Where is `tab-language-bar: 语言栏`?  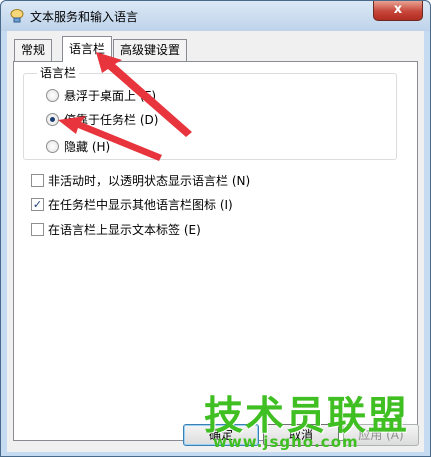
tab-language-bar: 语言栏 is located at coordinates (87, 49).